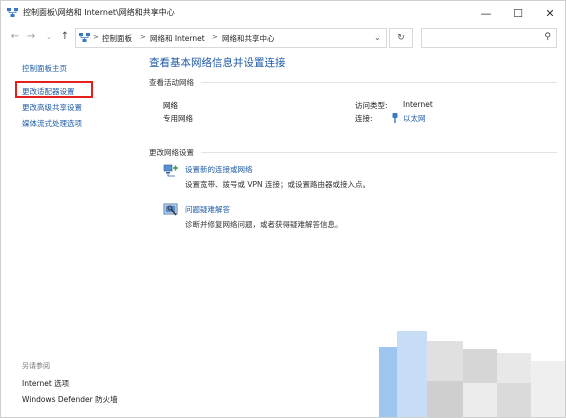  I want to click on network-name: 网络, so click(170, 105).